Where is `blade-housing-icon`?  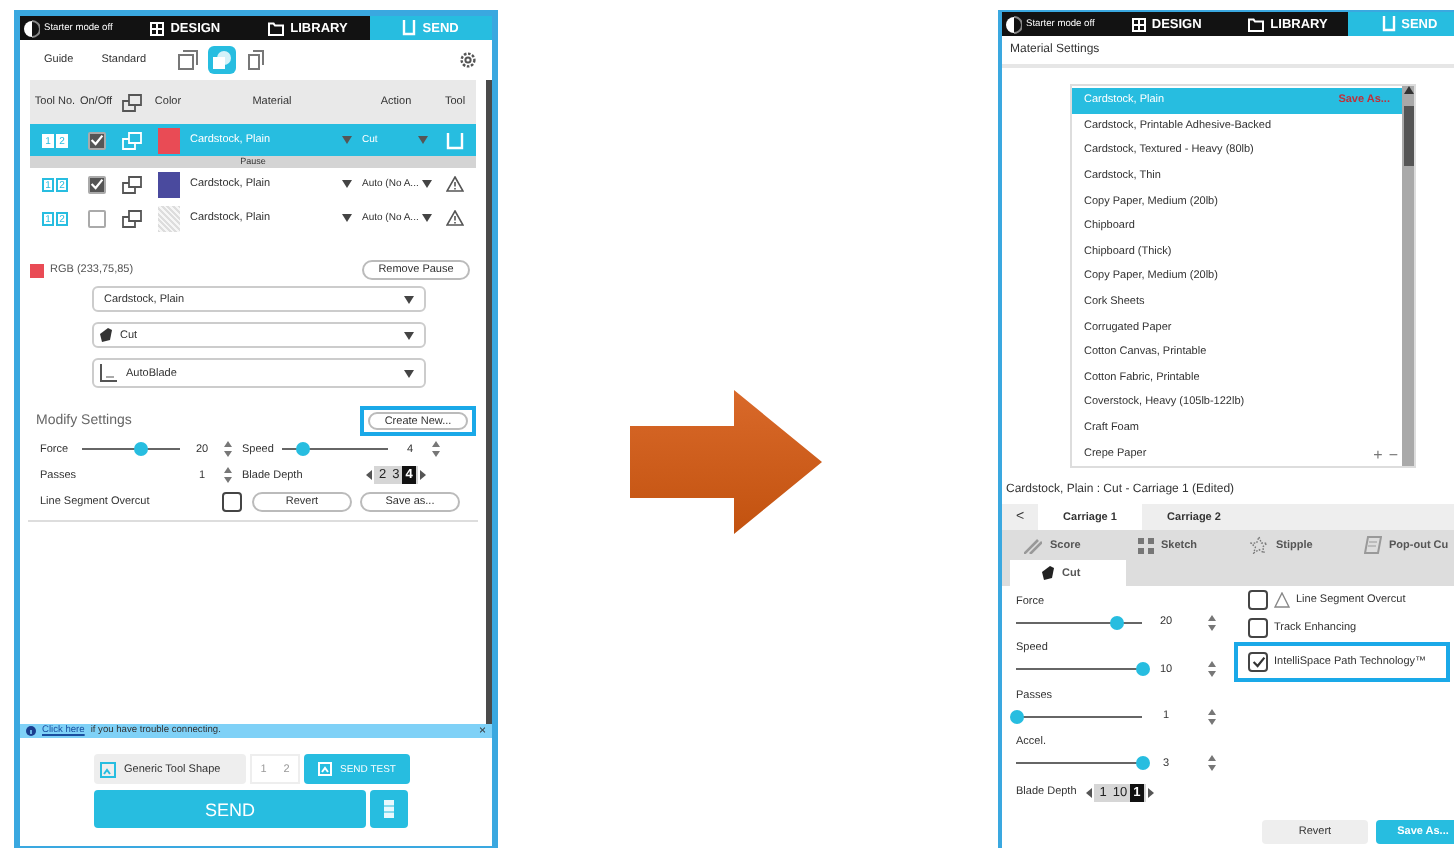 blade-housing-icon is located at coordinates (109, 373).